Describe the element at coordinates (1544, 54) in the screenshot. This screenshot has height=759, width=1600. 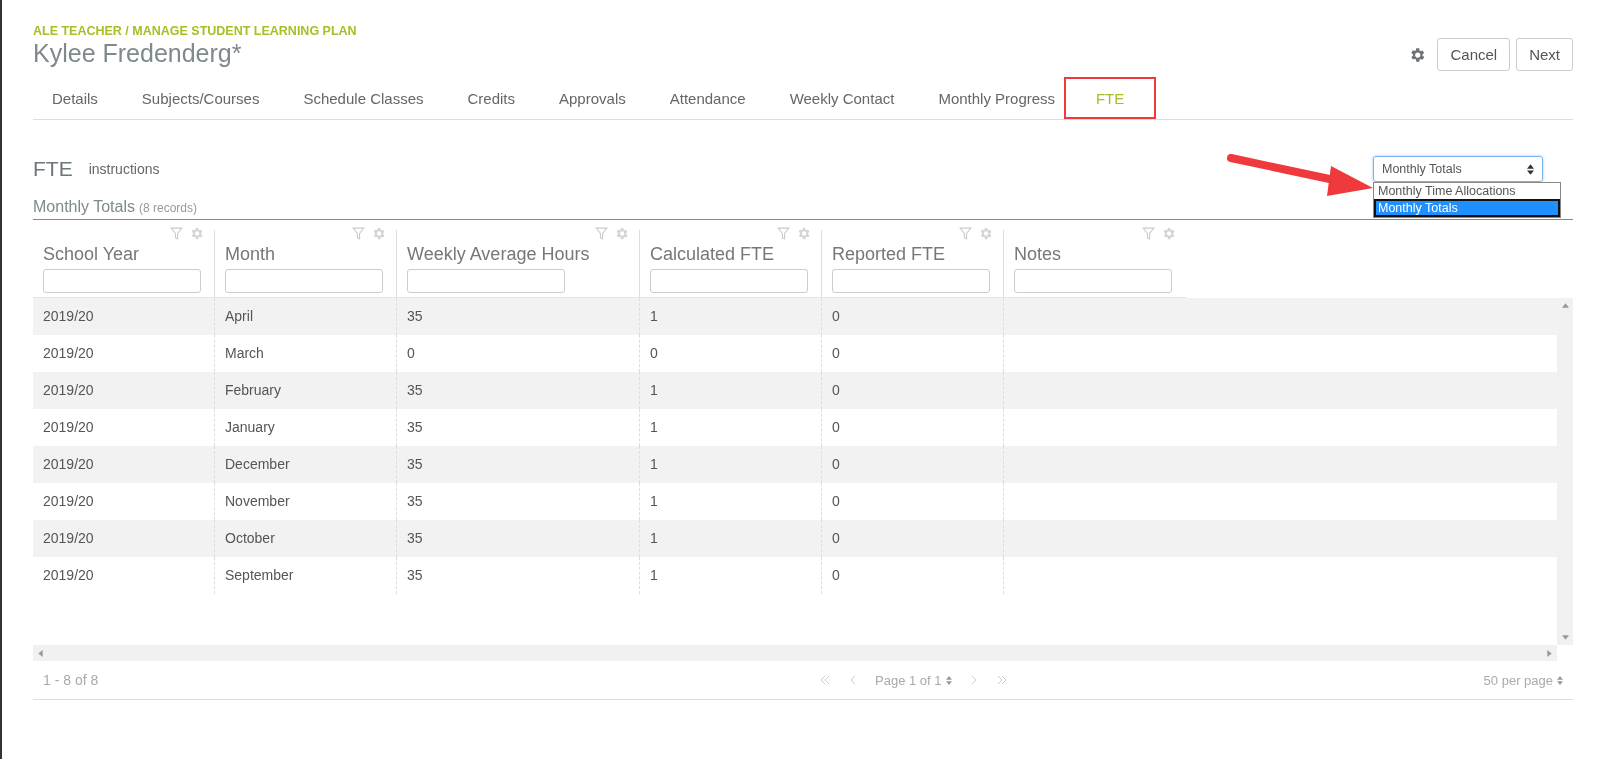
I see `next-button: Next` at that location.